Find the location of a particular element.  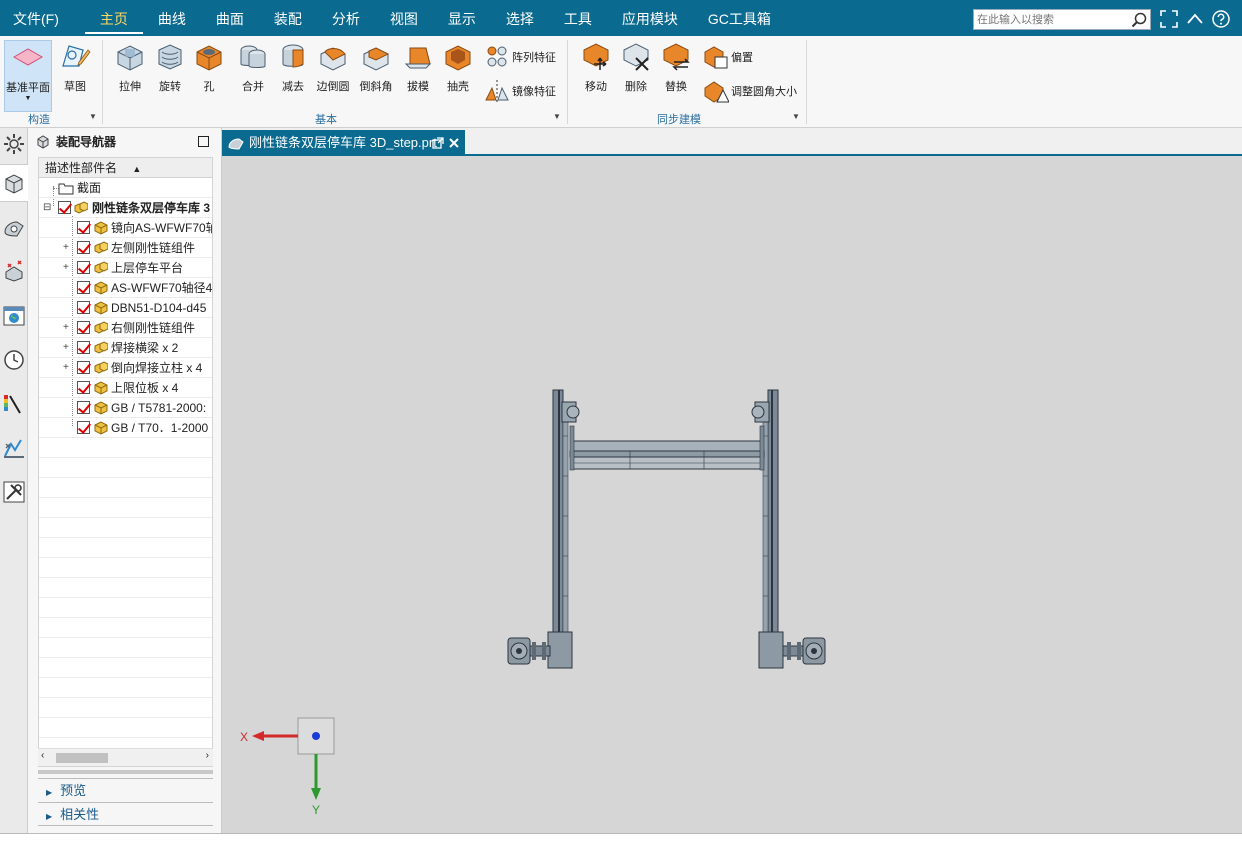

document-tab: 刚性链条双层停车库 3D_step.prt is located at coordinates (343, 143).